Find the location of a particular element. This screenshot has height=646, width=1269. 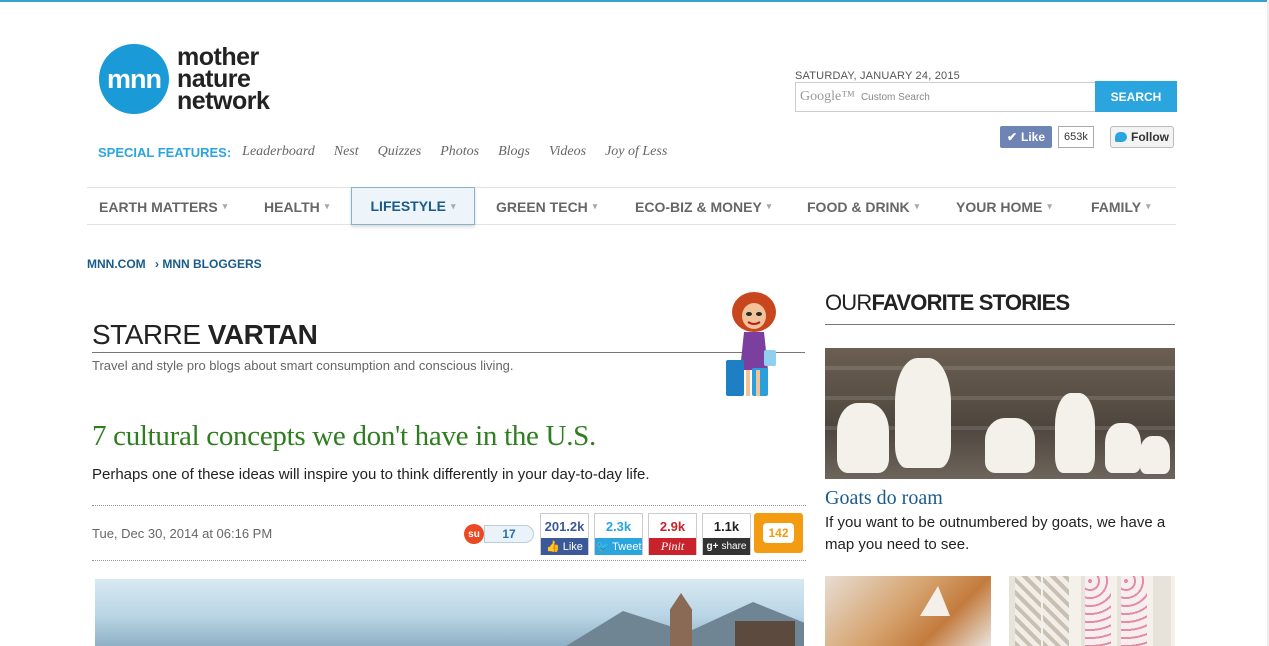

pinterest-label: Pinit is located at coordinates (672, 546).